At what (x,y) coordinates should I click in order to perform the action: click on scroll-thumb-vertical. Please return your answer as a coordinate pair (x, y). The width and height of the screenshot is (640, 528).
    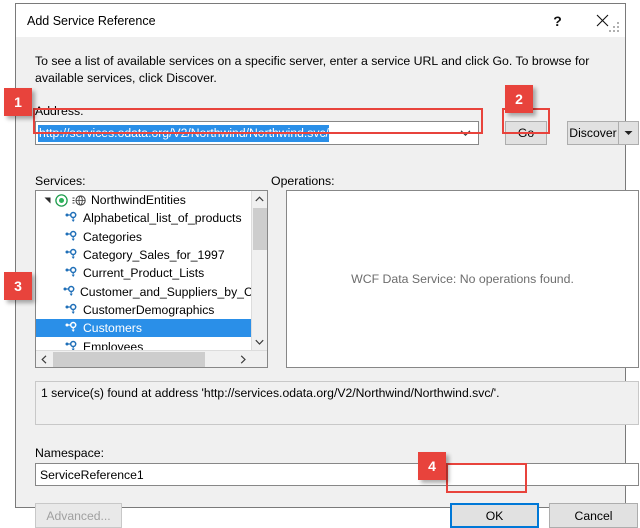
    Looking at the image, I should click on (260, 229).